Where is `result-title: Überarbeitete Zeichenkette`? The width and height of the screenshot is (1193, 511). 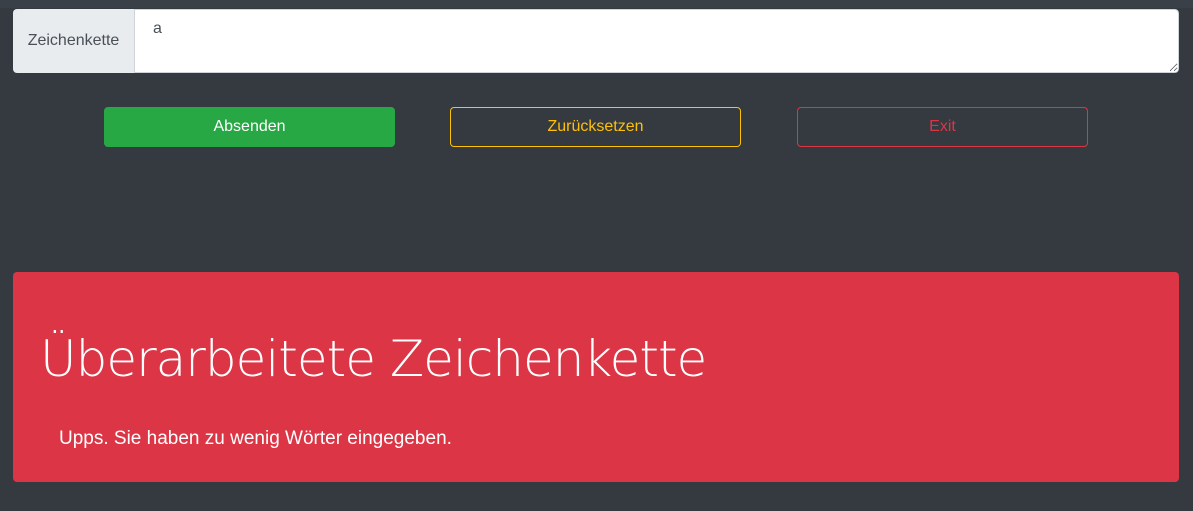 result-title: Überarbeitete Zeichenkette is located at coordinates (373, 359).